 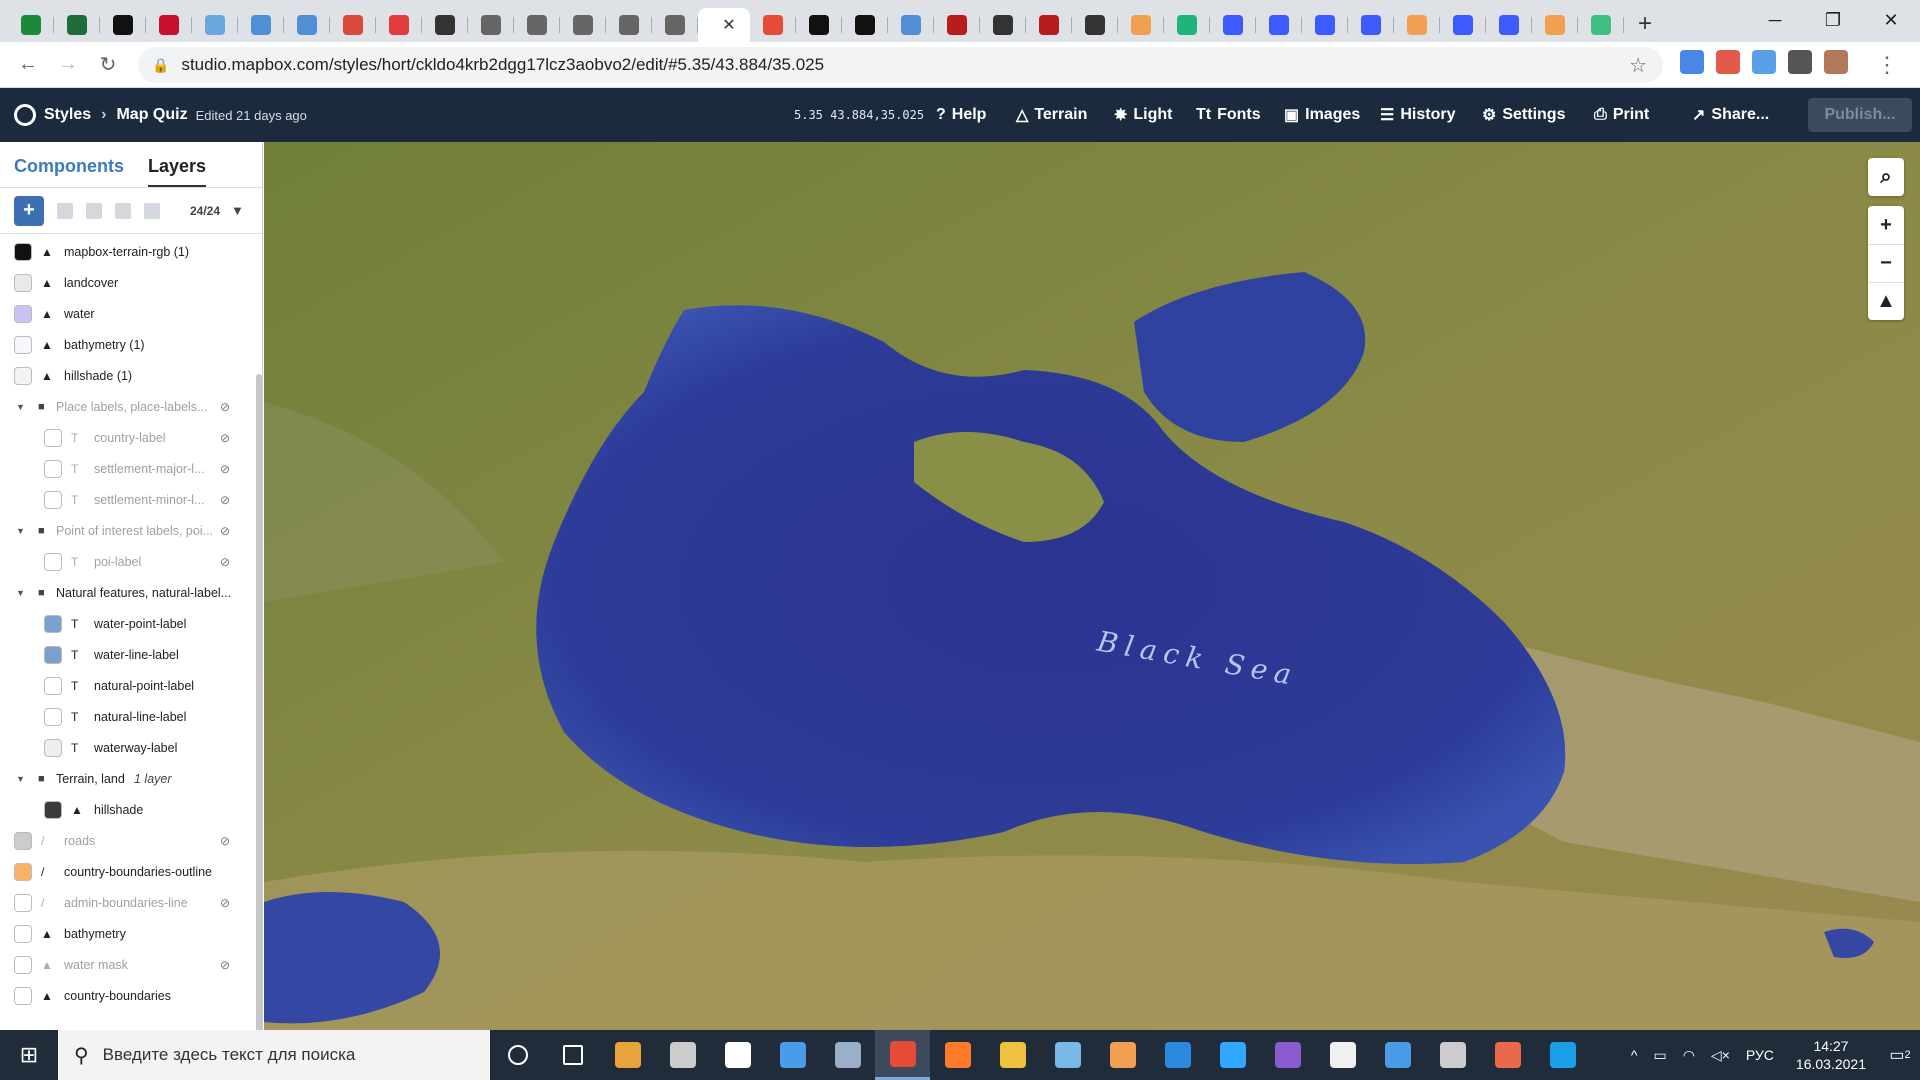 What do you see at coordinates (126, 654) in the screenshot?
I see `layer-item: Twater-line-label` at bounding box center [126, 654].